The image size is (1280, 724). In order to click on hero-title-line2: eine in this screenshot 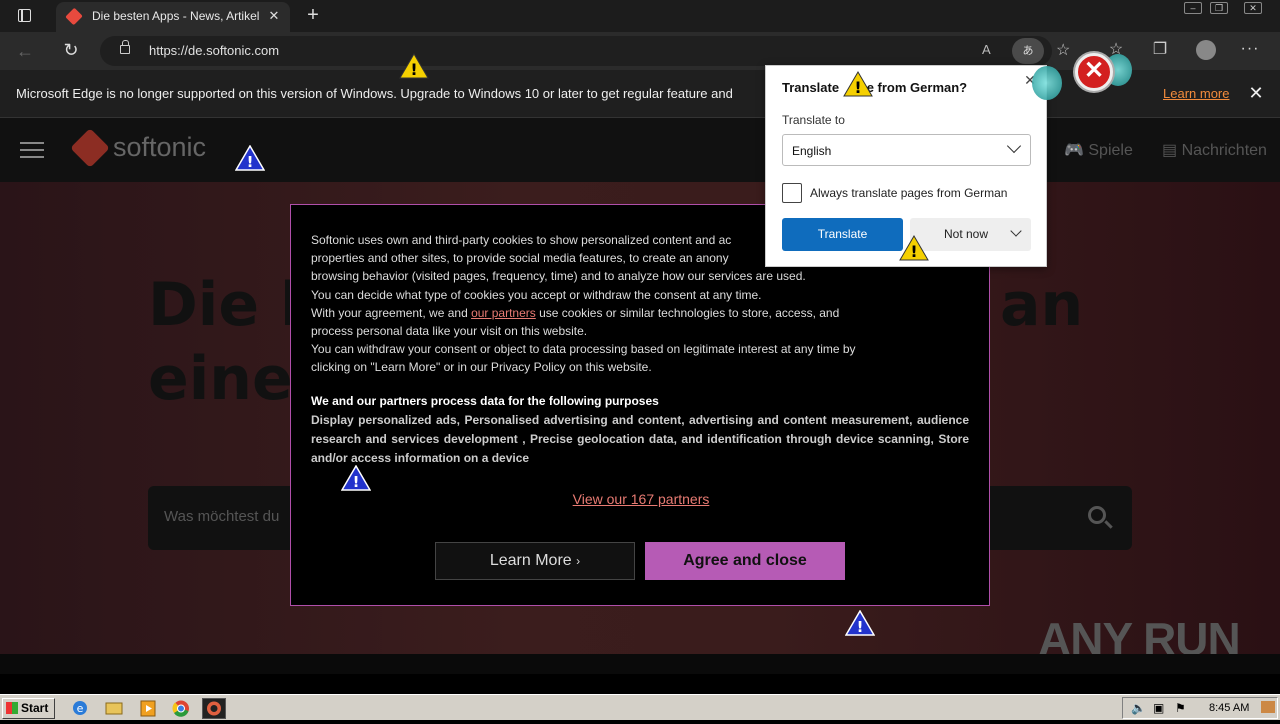, I will do `click(220, 379)`.